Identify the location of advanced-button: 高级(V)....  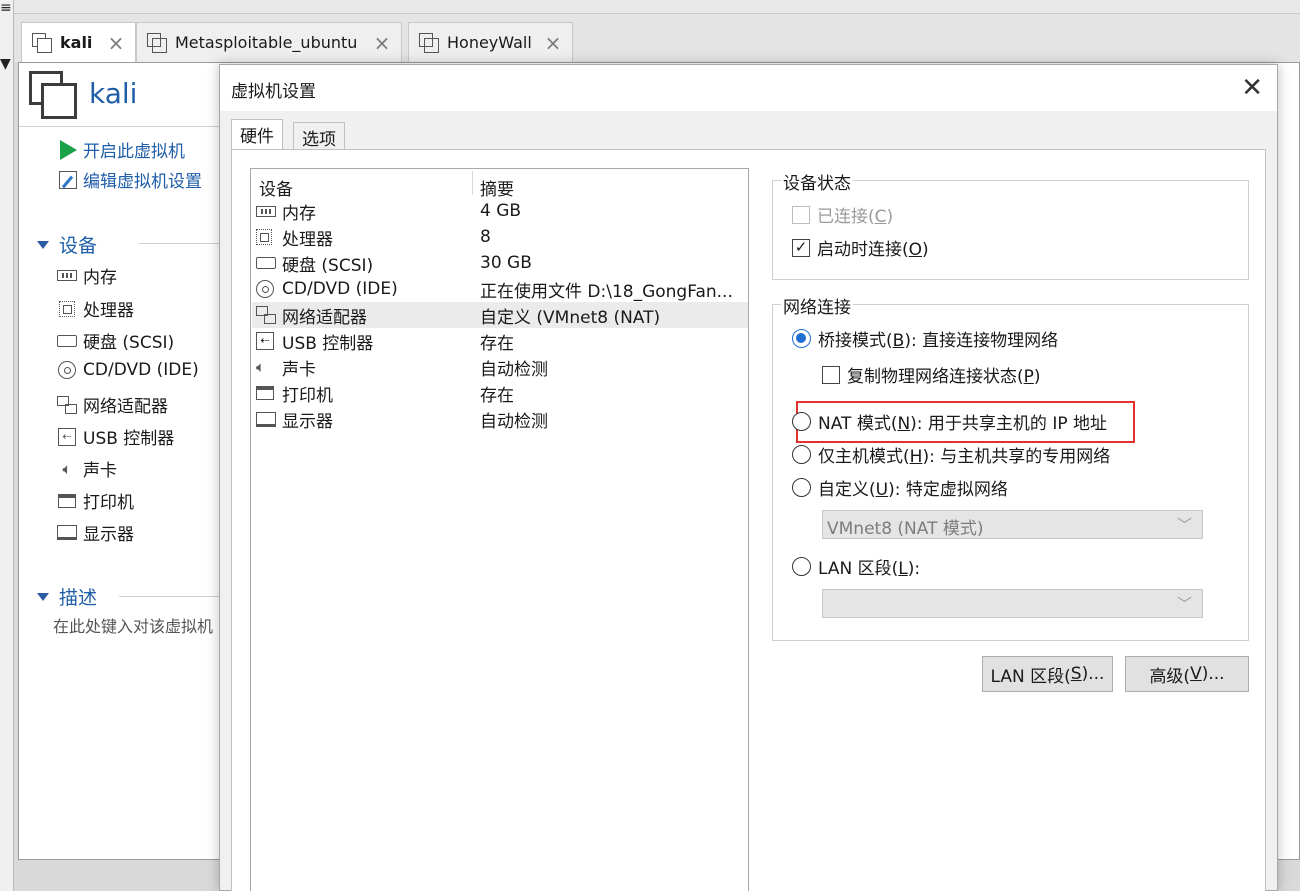
(1187, 674).